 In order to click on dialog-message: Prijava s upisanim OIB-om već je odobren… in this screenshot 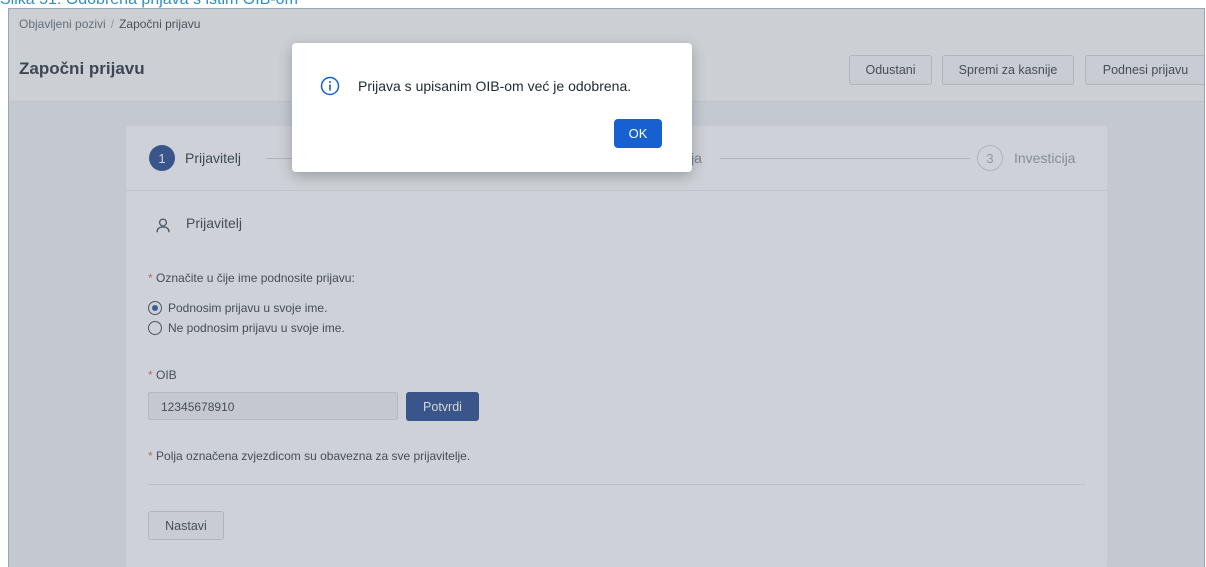, I will do `click(495, 86)`.